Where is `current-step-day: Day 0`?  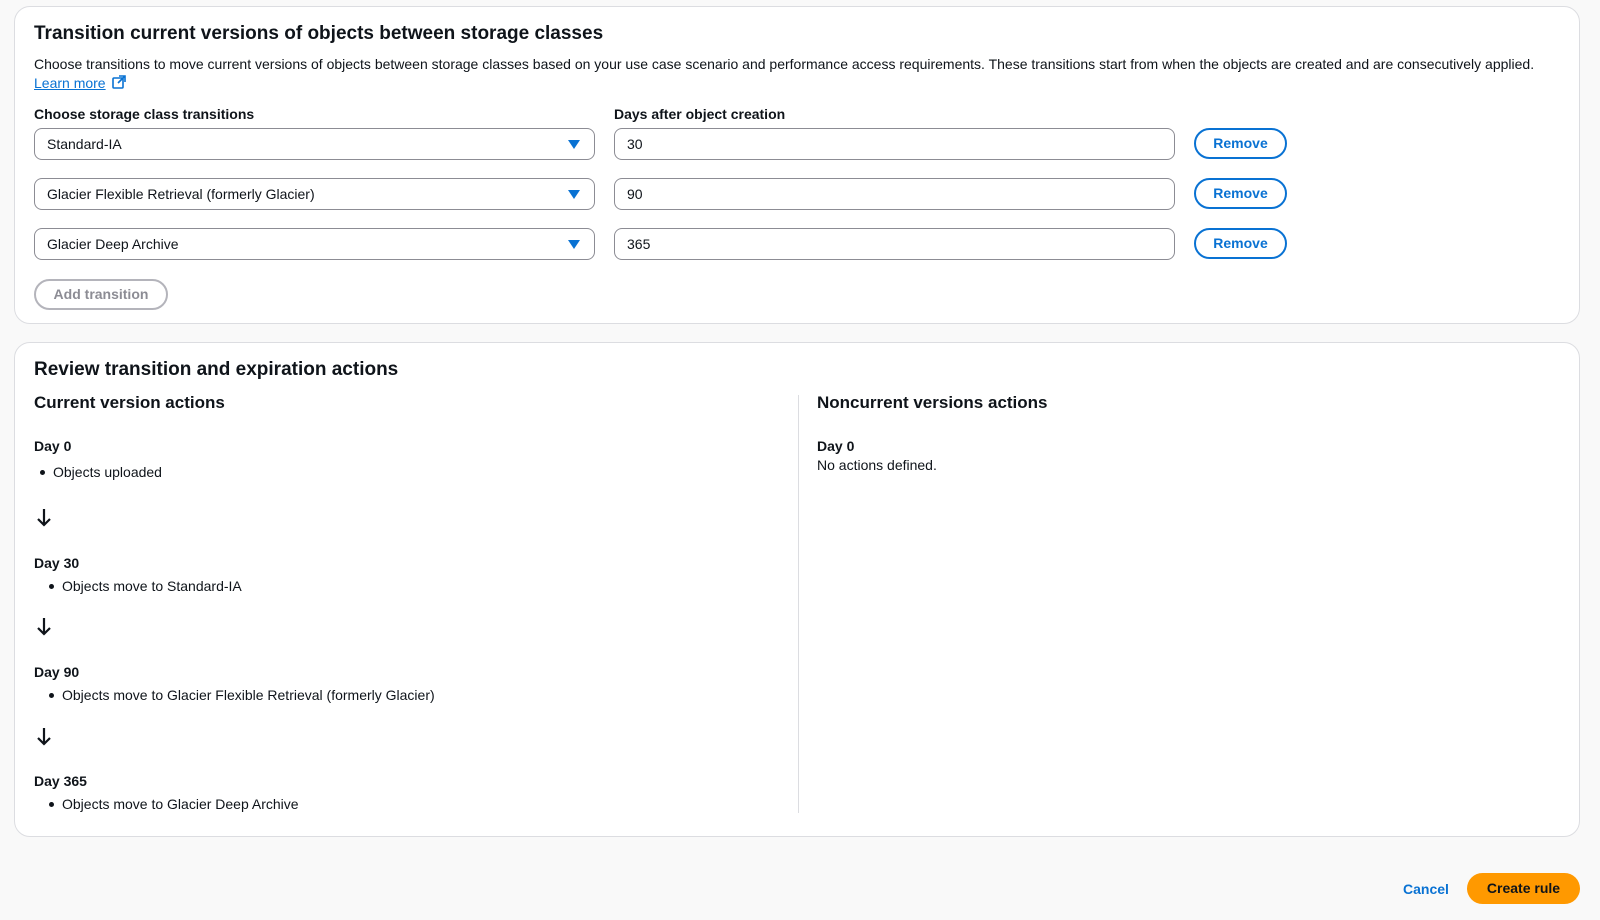
current-step-day: Day 0 is located at coordinates (53, 446).